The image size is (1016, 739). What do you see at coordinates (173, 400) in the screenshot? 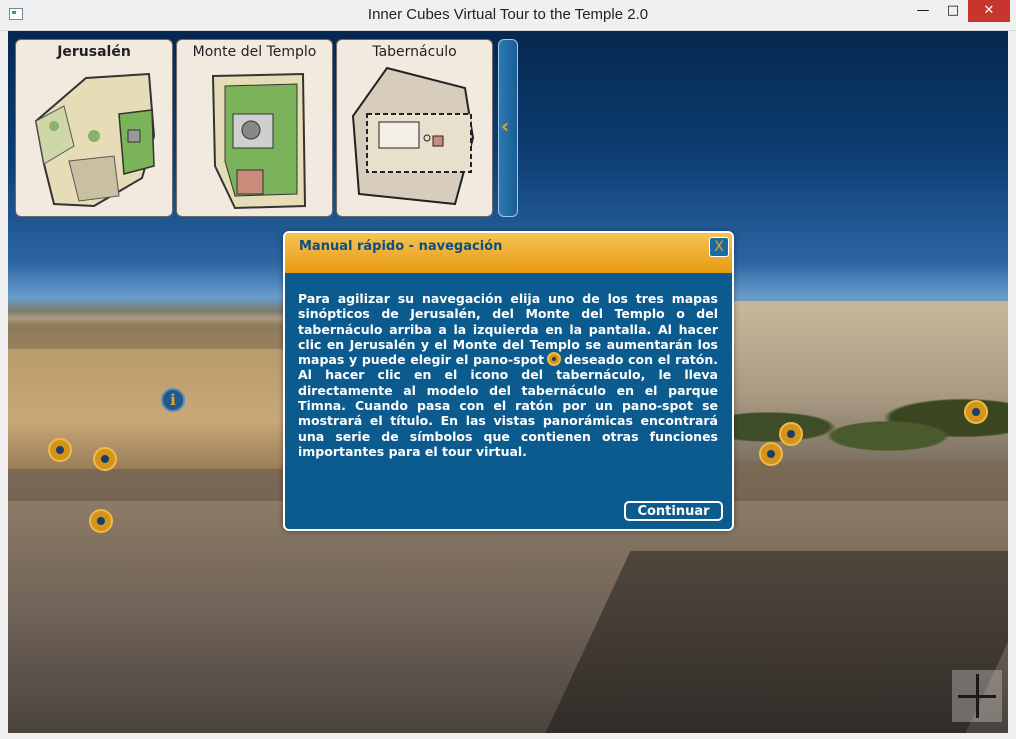
I see `info-icon: i` at bounding box center [173, 400].